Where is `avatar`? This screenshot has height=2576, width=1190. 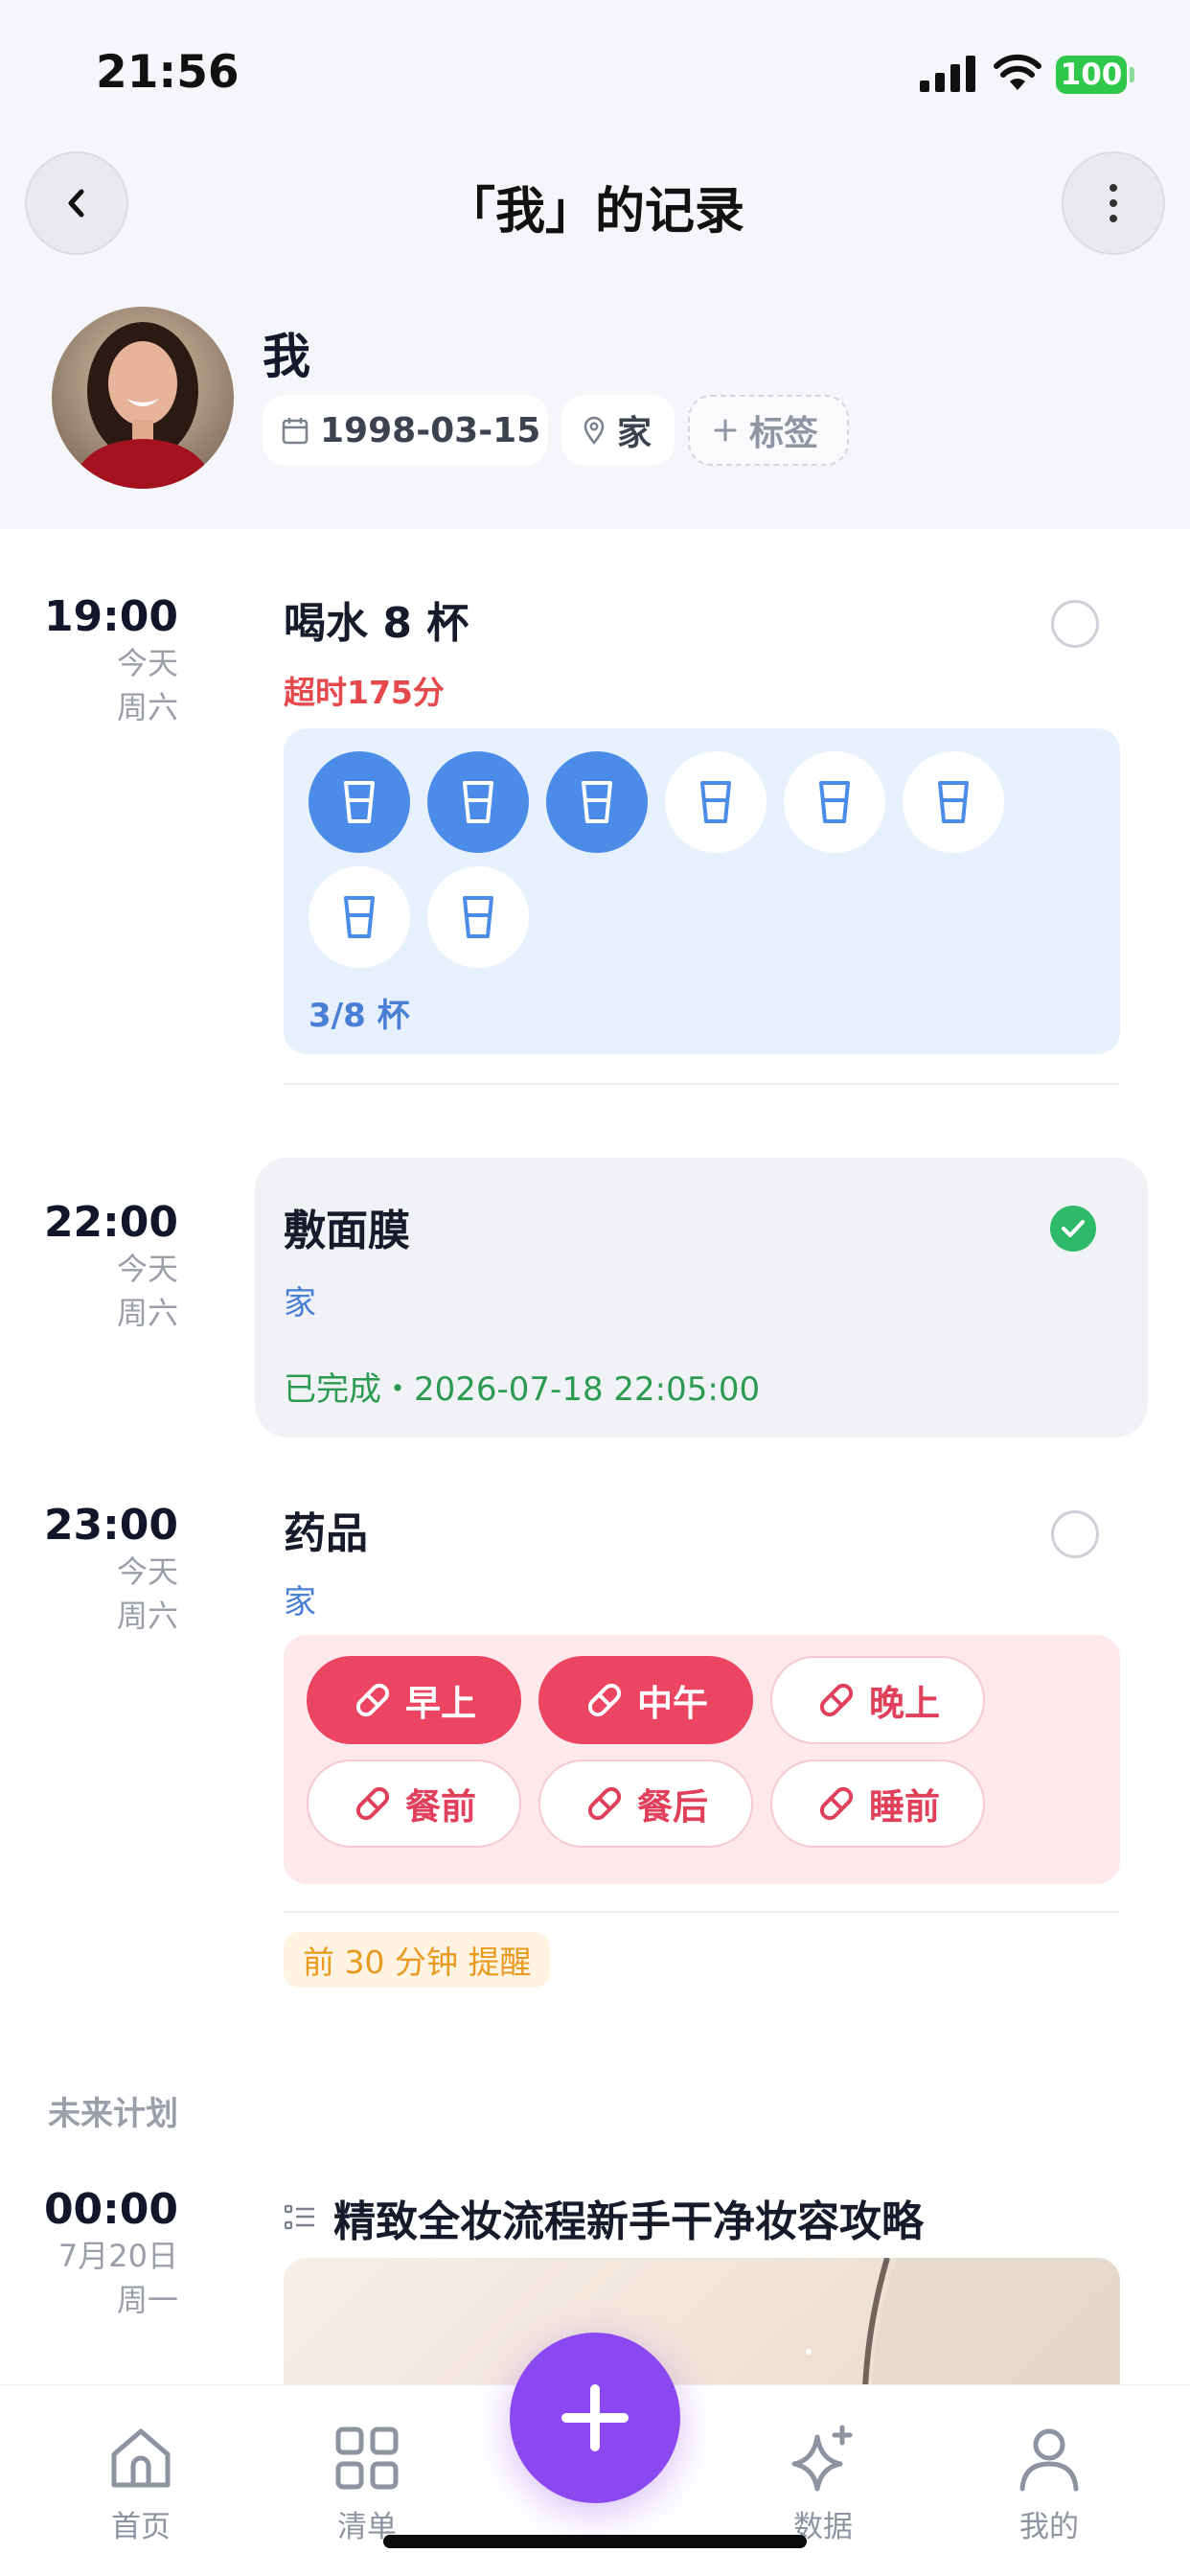 avatar is located at coordinates (143, 398).